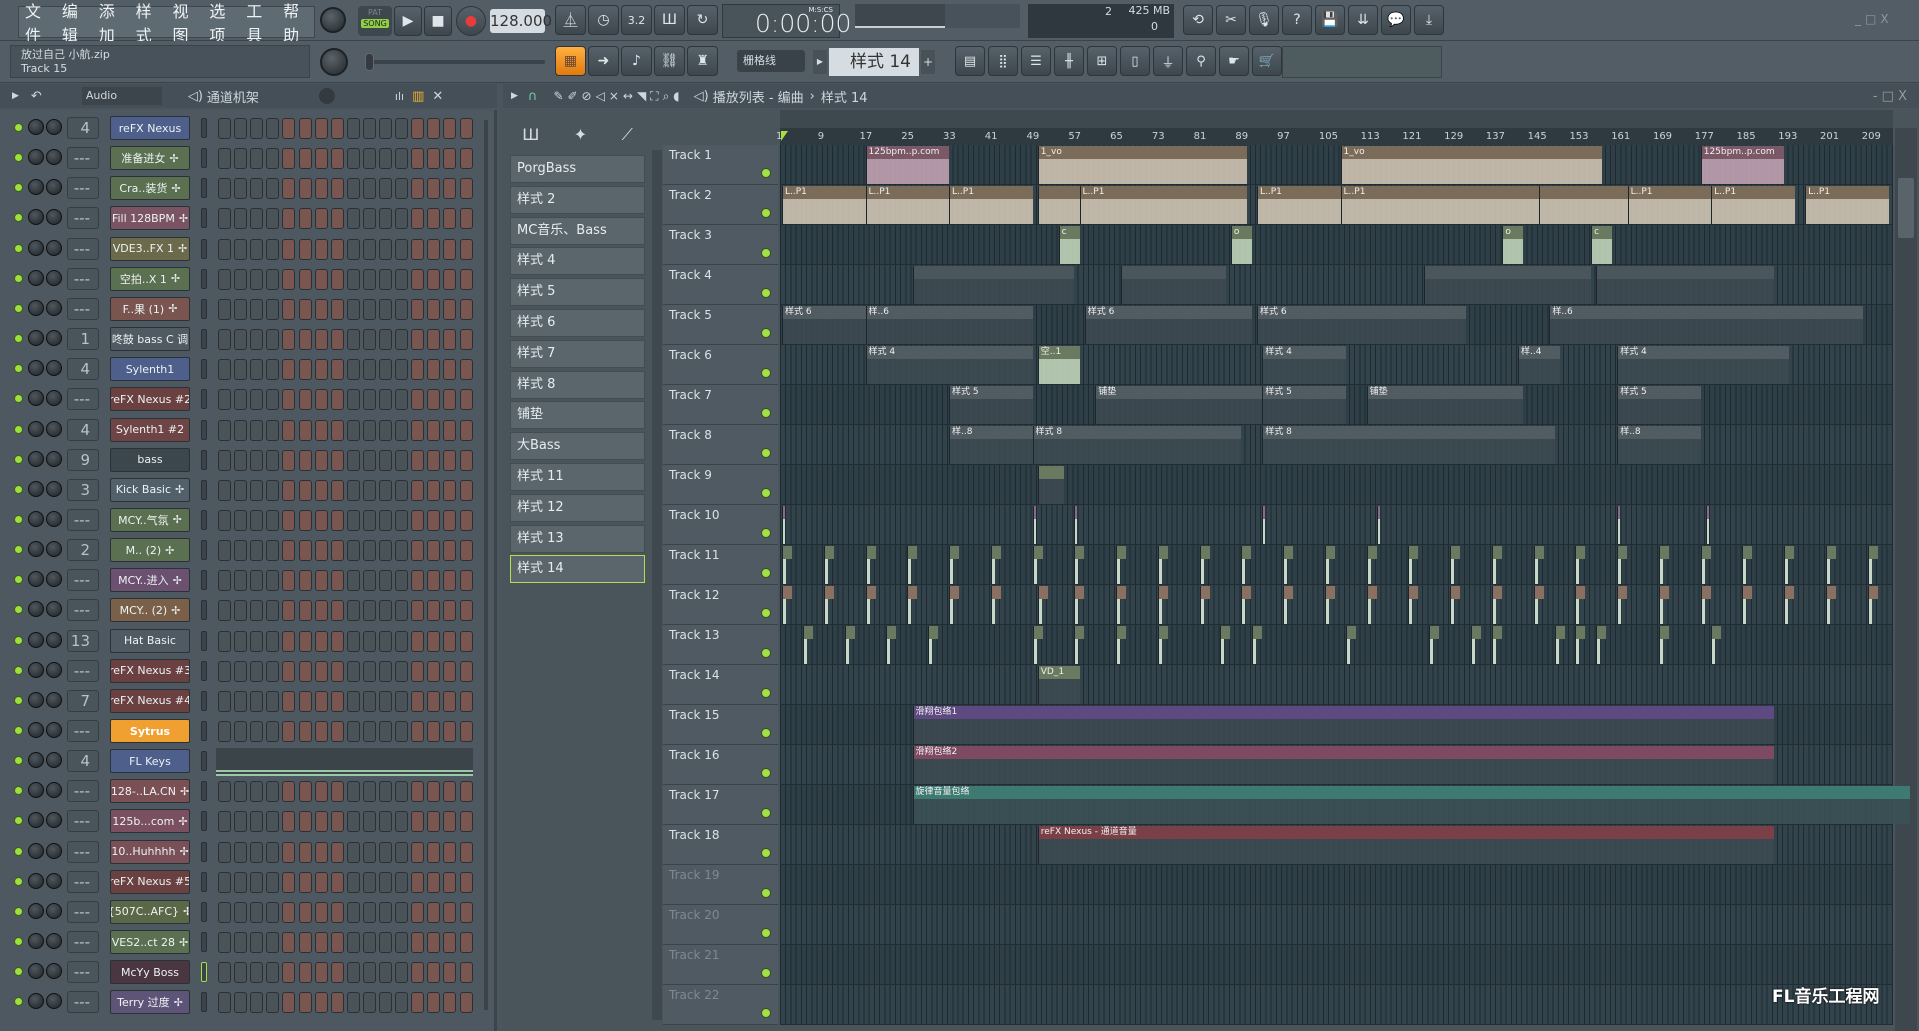 This screenshot has width=1919, height=1031. Describe the element at coordinates (577, 353) in the screenshot. I see `pattern-item: 样式 7` at that location.